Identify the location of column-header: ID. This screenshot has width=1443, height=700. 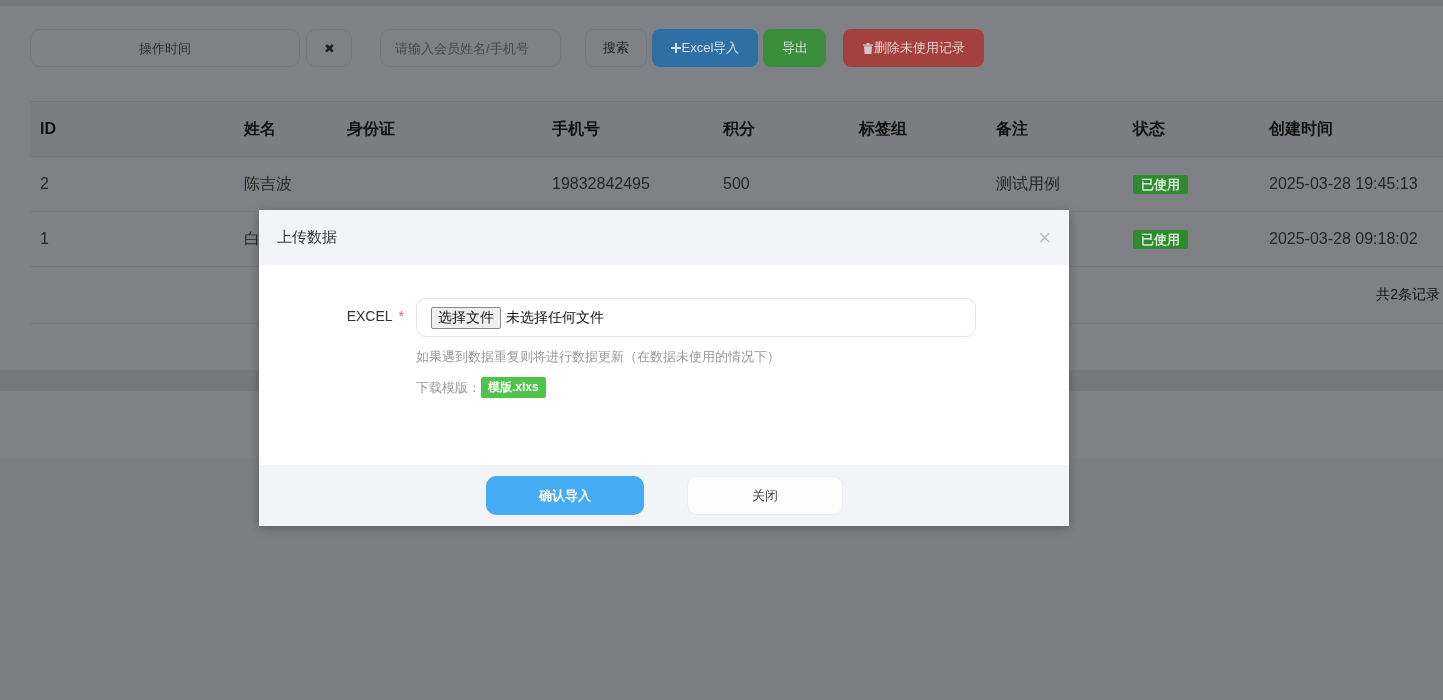
(48, 129).